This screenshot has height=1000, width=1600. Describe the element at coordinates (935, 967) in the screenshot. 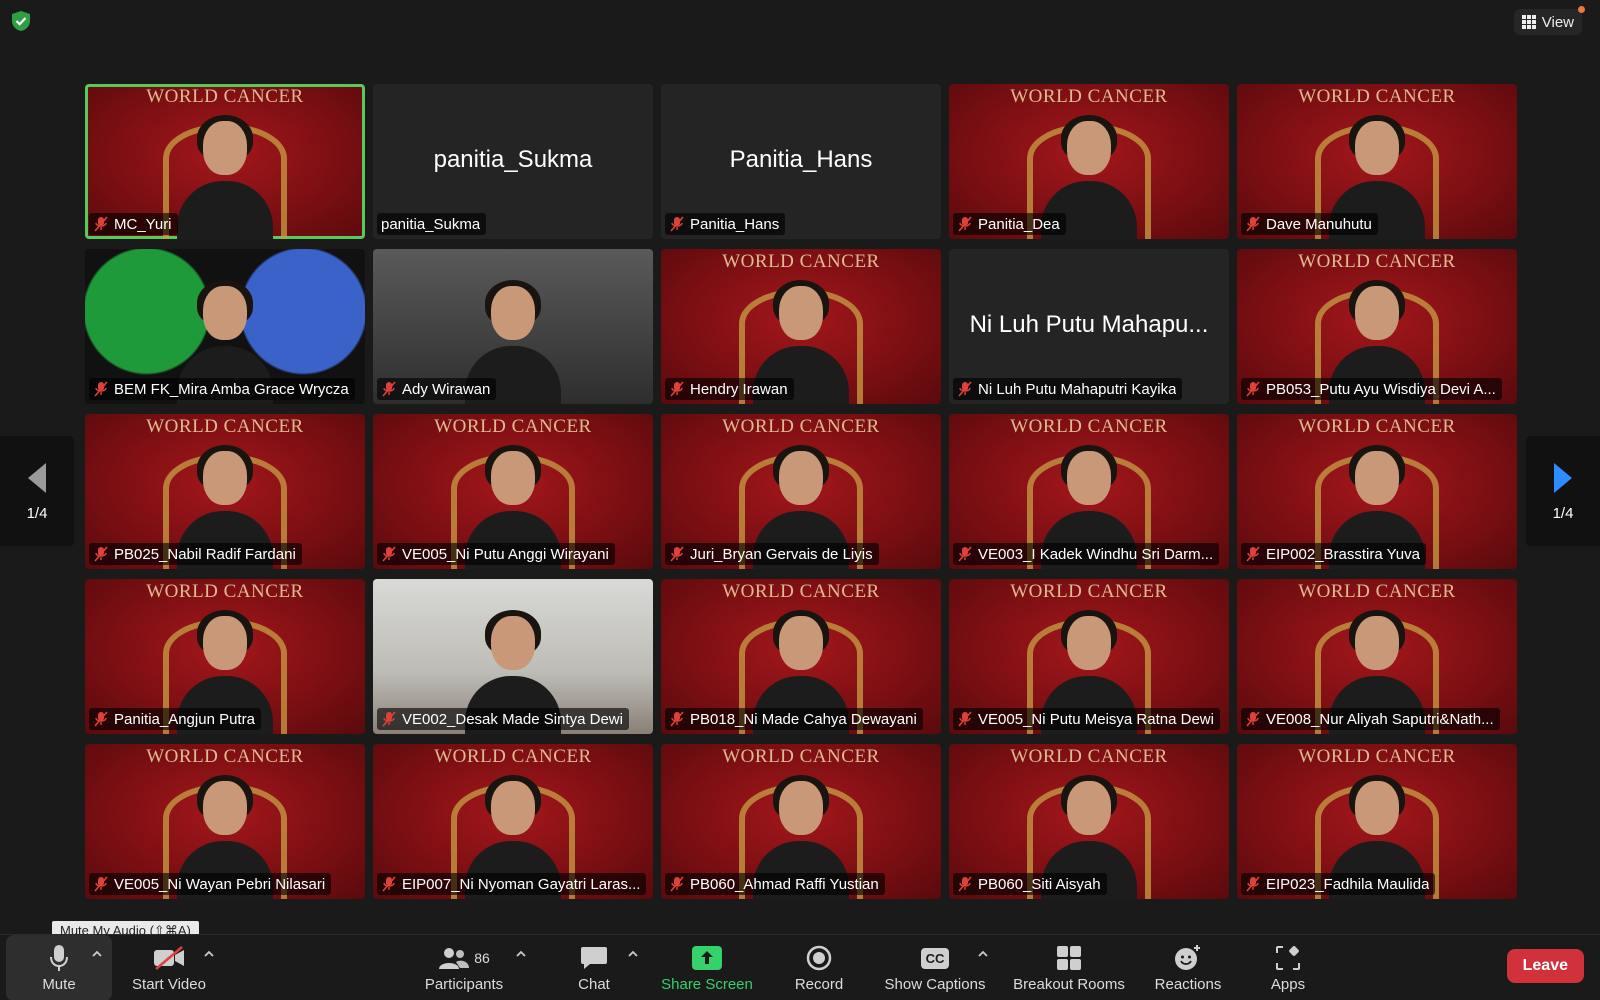

I see `show-captions-button: CC Show Captions` at that location.